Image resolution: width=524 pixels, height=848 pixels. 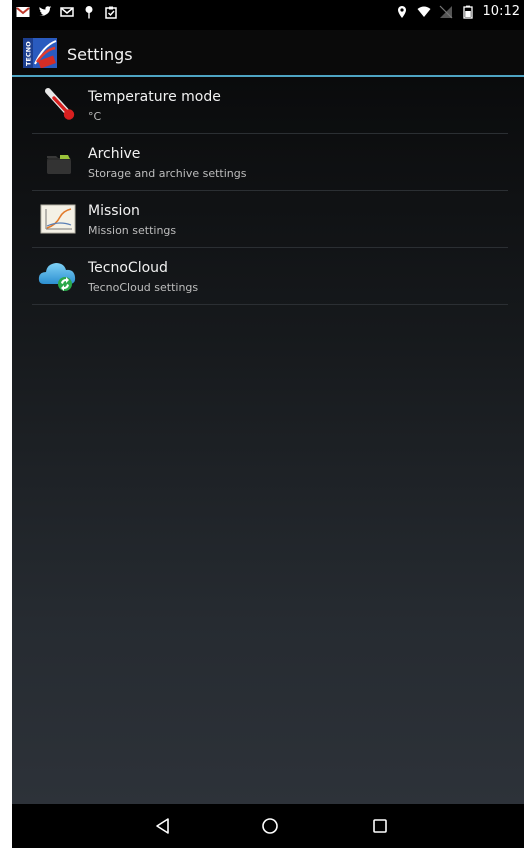 What do you see at coordinates (95, 116) in the screenshot?
I see `setting-subtitle: °C` at bounding box center [95, 116].